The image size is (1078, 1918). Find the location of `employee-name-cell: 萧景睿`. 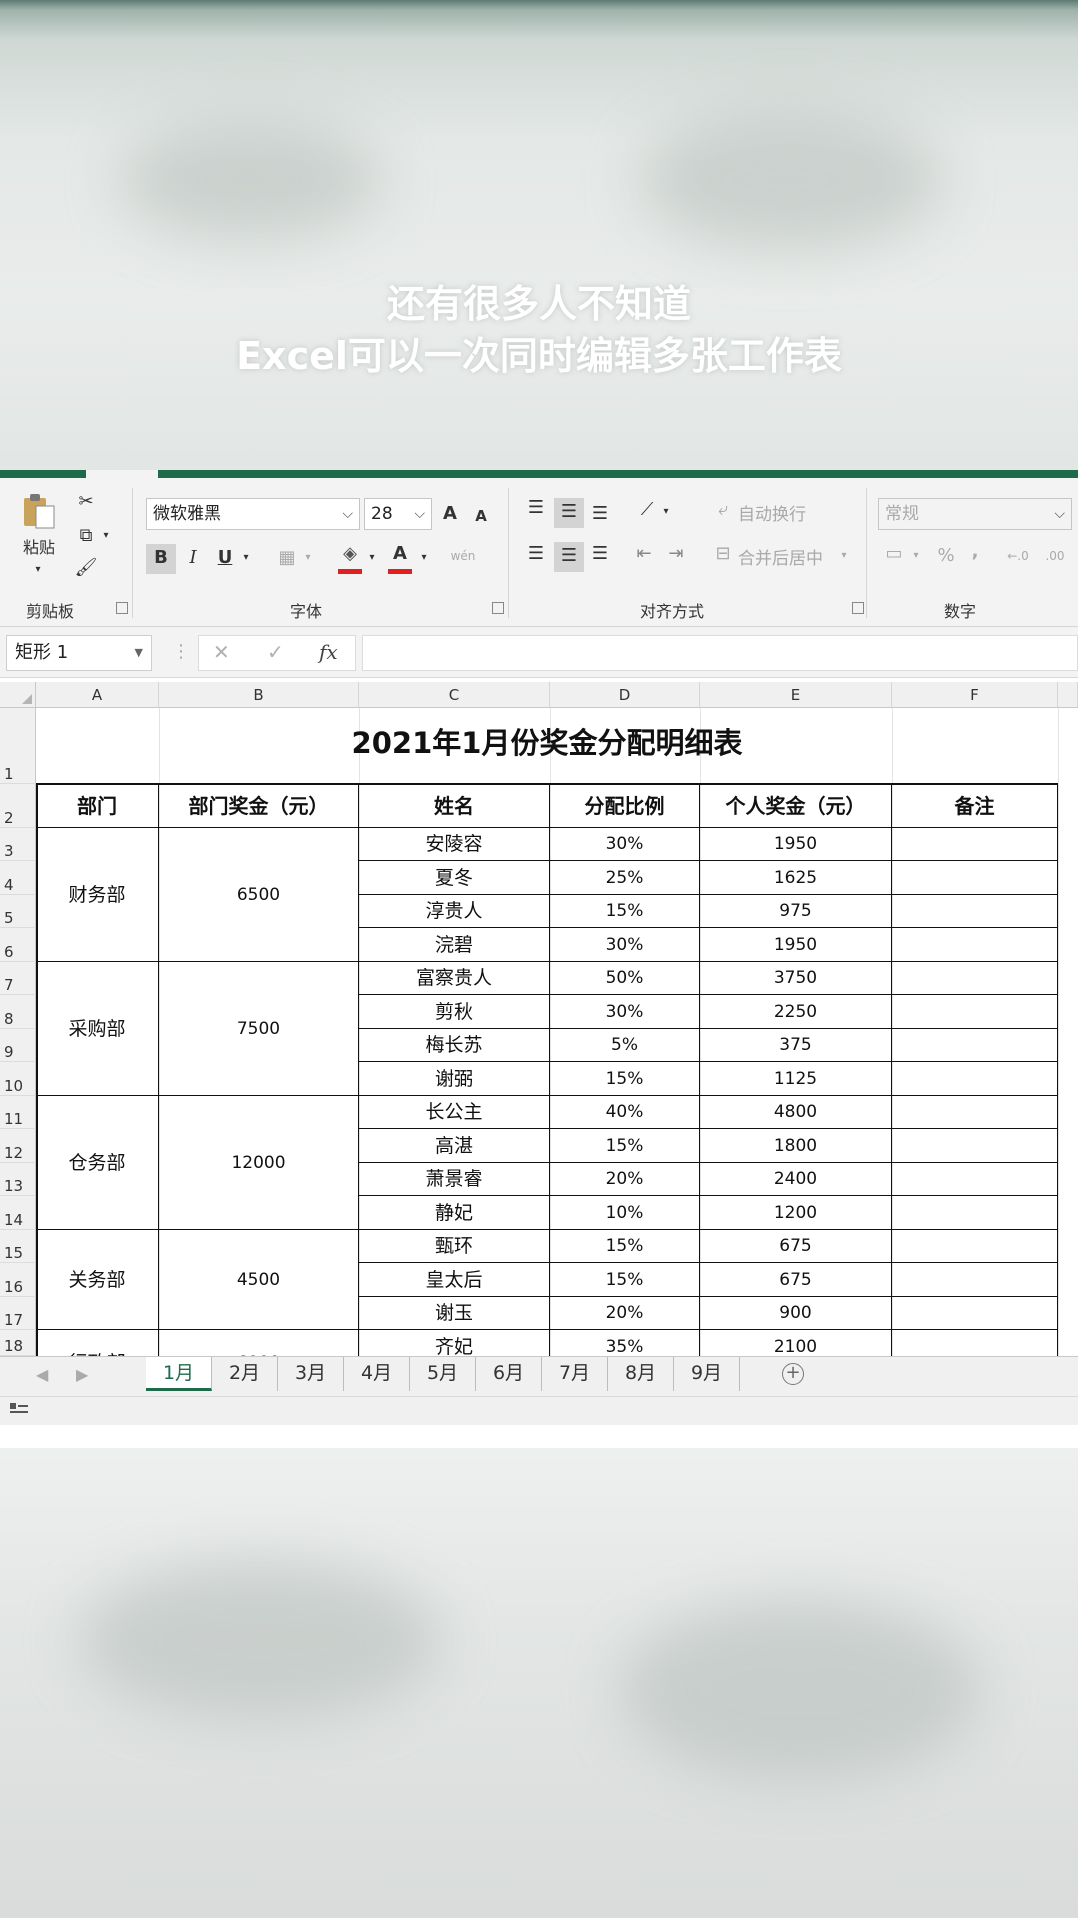

employee-name-cell: 萧景睿 is located at coordinates (454, 1179).